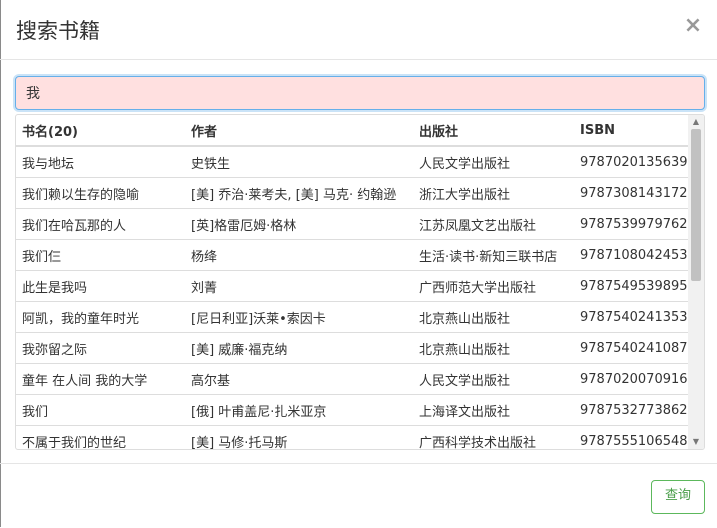 This screenshot has height=528, width=717. Describe the element at coordinates (100, 162) in the screenshot. I see `cell-title: 我与地坛` at that location.